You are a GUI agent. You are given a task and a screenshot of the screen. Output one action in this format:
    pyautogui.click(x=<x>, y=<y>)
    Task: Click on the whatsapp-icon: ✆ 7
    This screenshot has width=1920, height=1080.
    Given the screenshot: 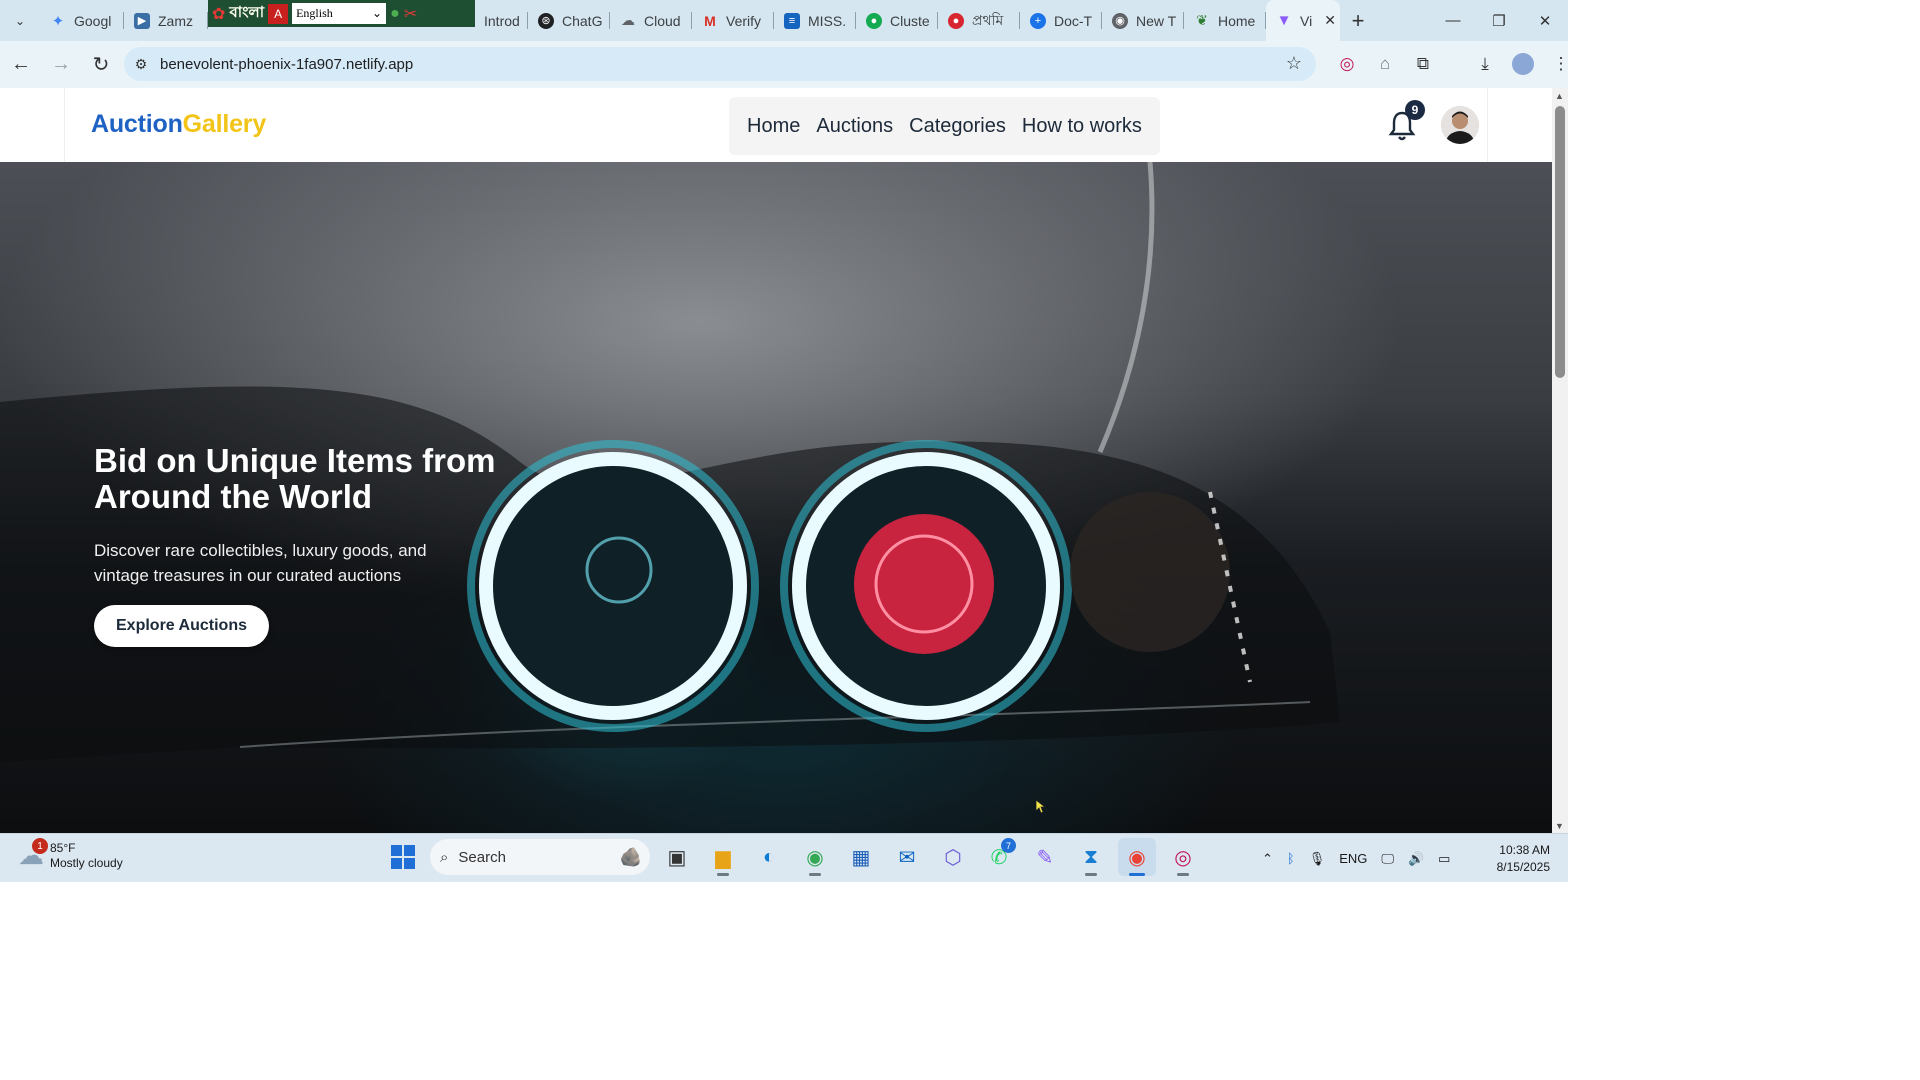 What is the action you would take?
    pyautogui.click(x=999, y=857)
    